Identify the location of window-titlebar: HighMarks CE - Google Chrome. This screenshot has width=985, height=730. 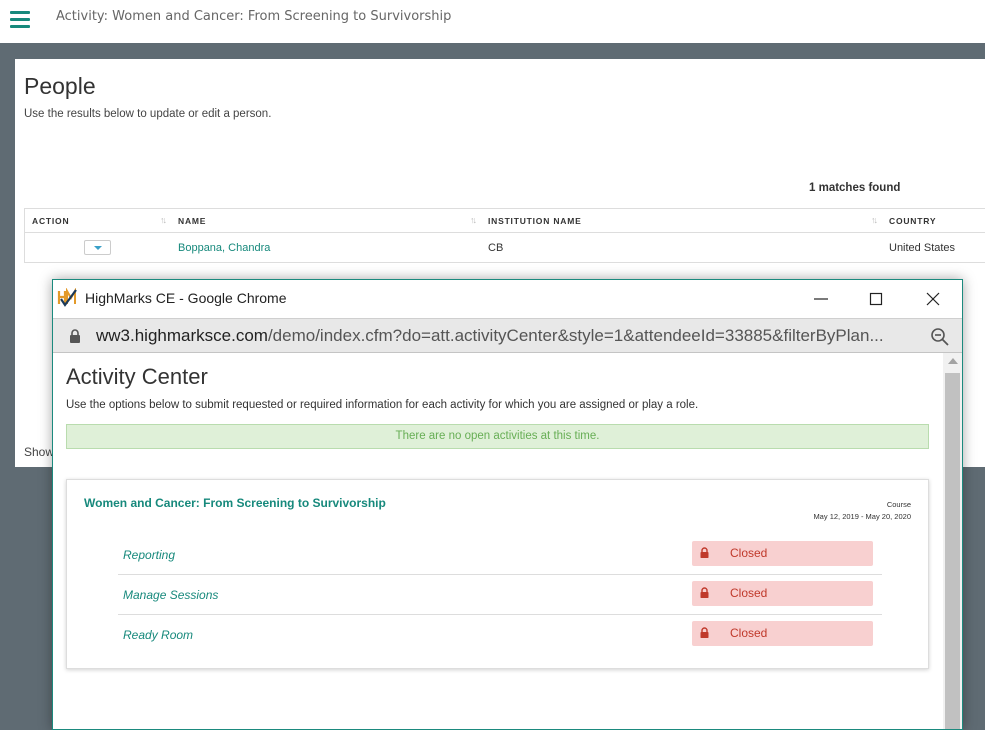
(507, 299).